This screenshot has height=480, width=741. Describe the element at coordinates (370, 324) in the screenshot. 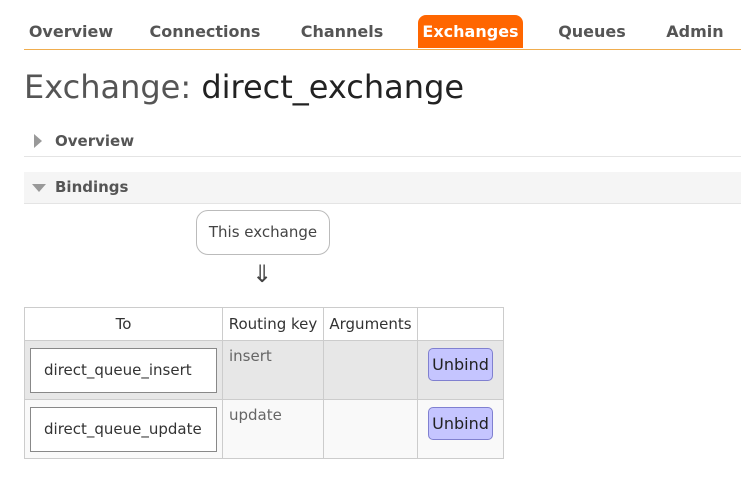

I see `column-header-arguments: Arguments` at that location.